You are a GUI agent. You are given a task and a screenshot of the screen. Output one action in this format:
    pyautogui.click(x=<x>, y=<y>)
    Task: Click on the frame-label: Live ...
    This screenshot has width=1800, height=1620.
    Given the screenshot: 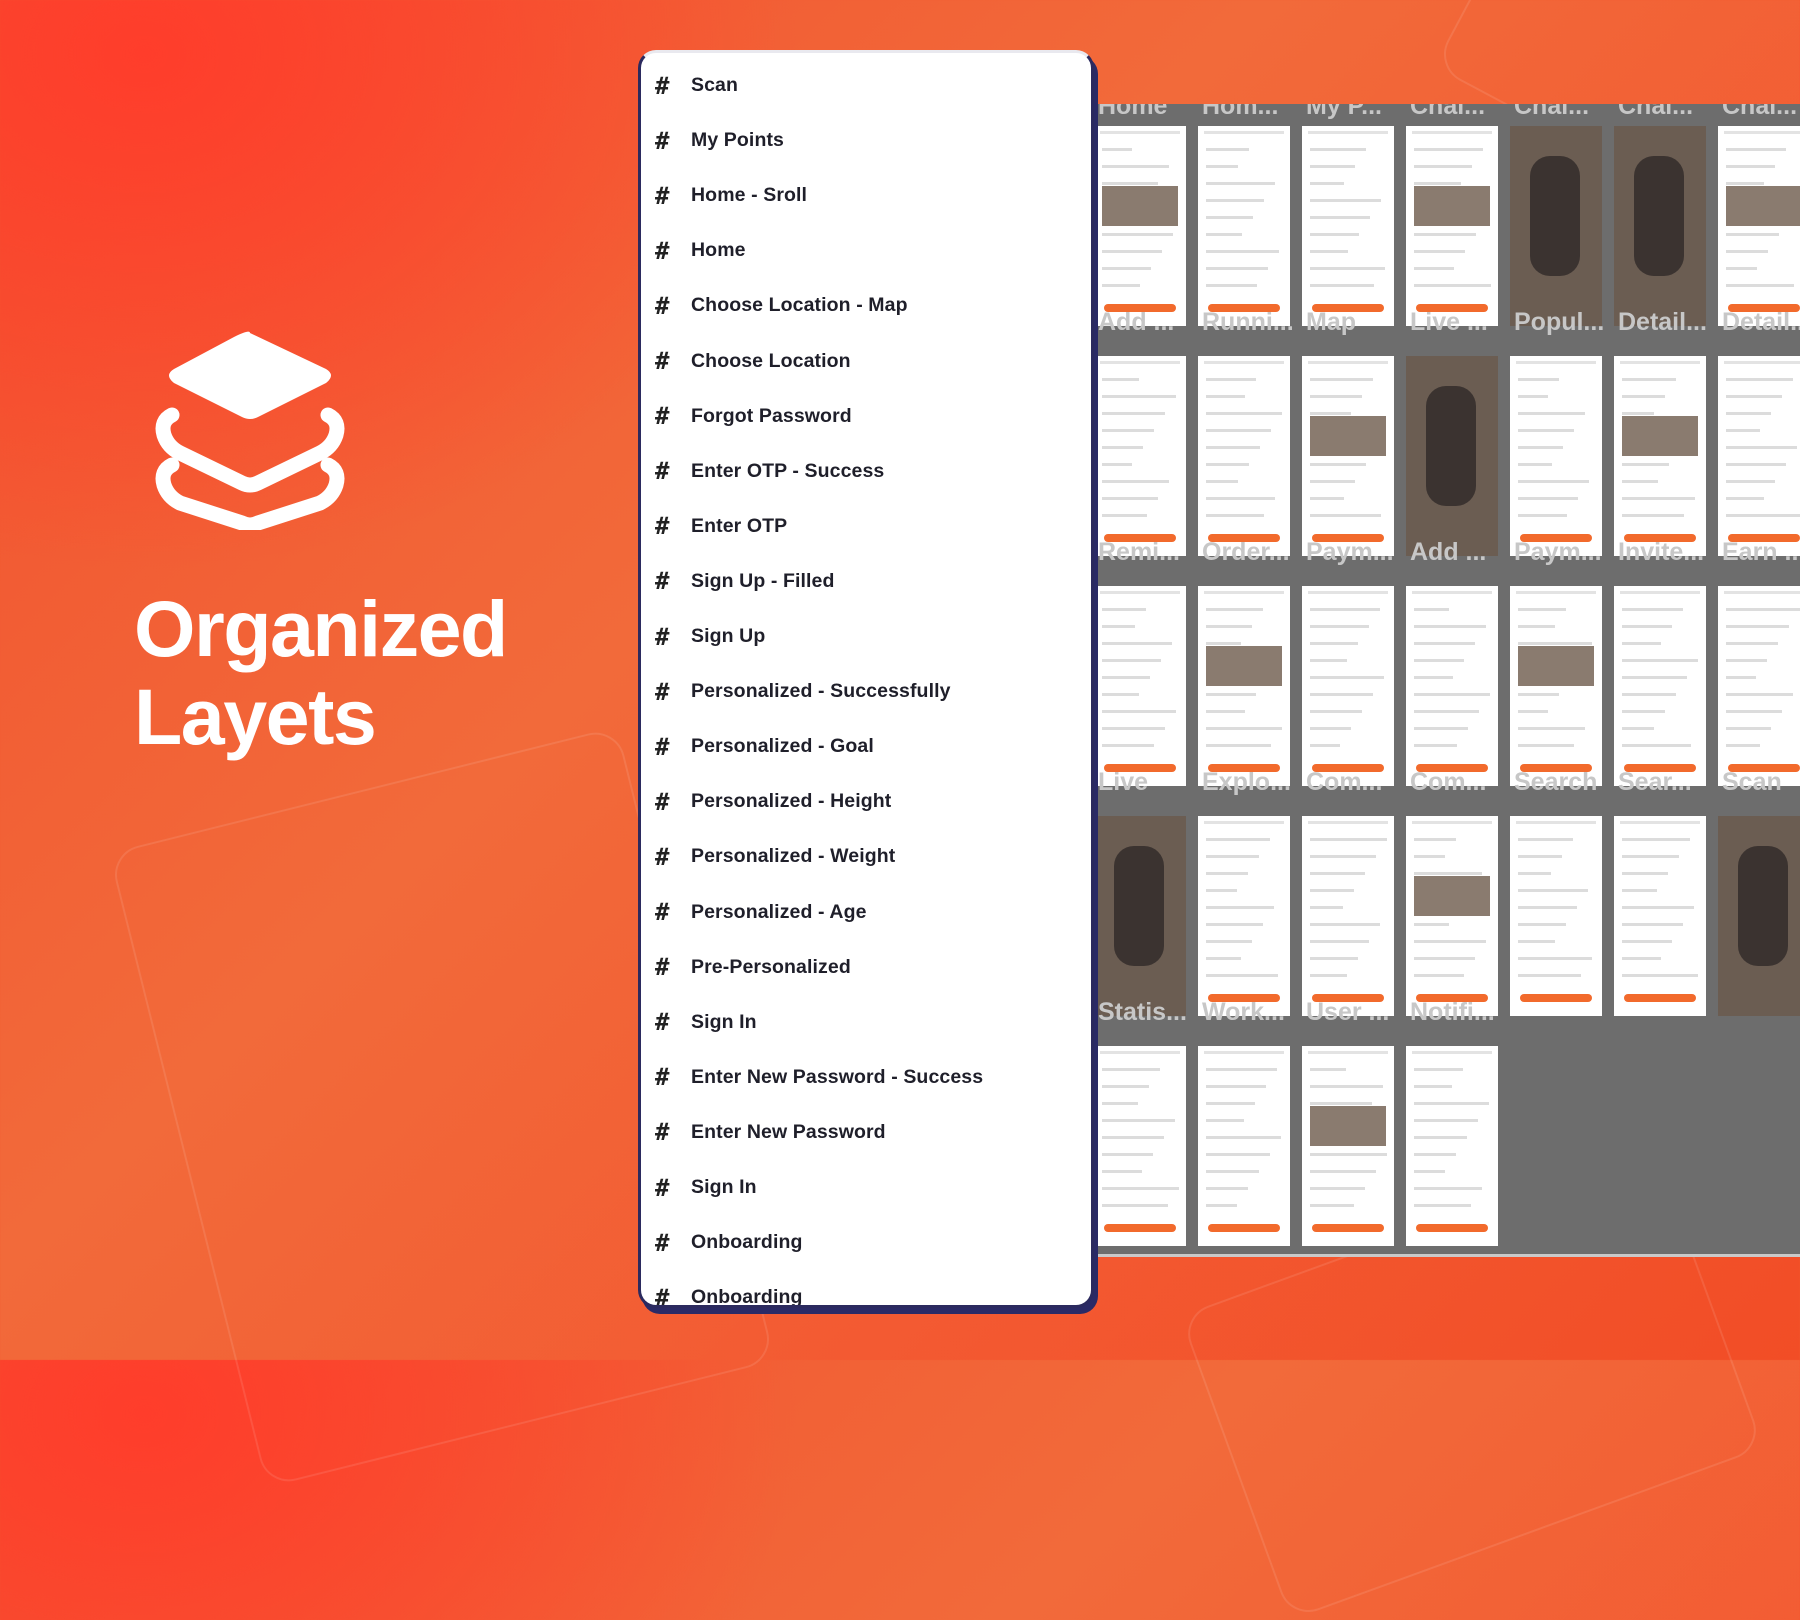 What is the action you would take?
    pyautogui.click(x=1458, y=322)
    